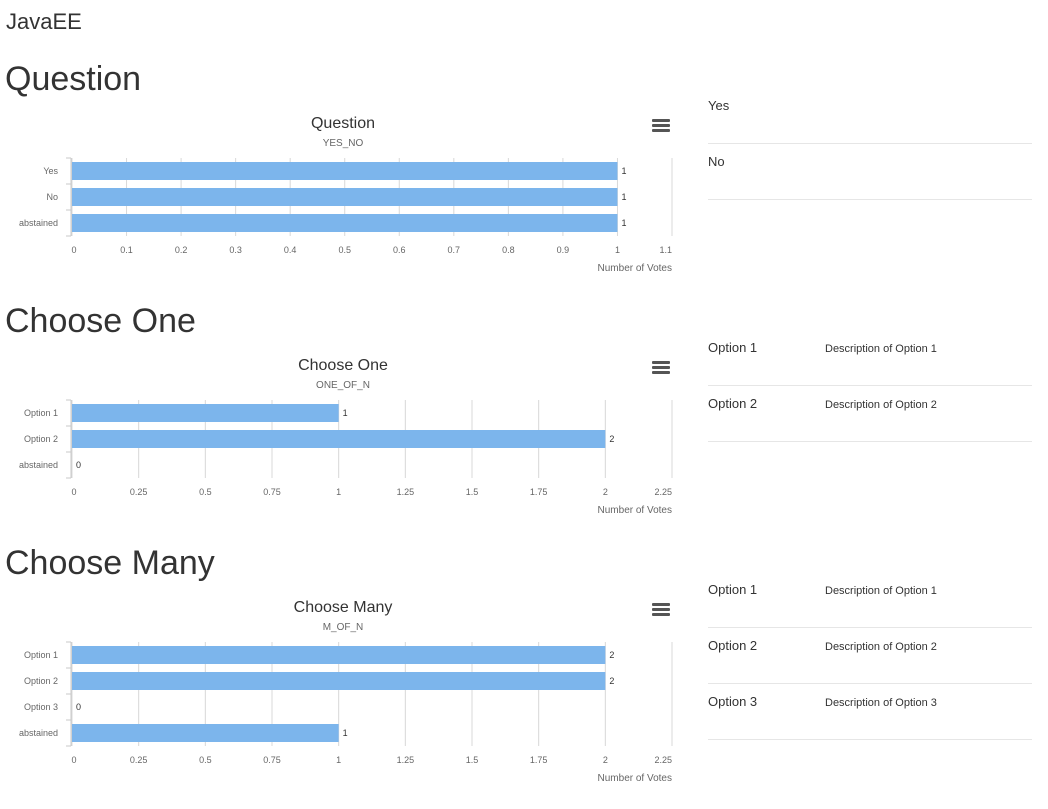 This screenshot has width=1048, height=809. What do you see at coordinates (44, 21) in the screenshot?
I see `app-title: JavaEE` at bounding box center [44, 21].